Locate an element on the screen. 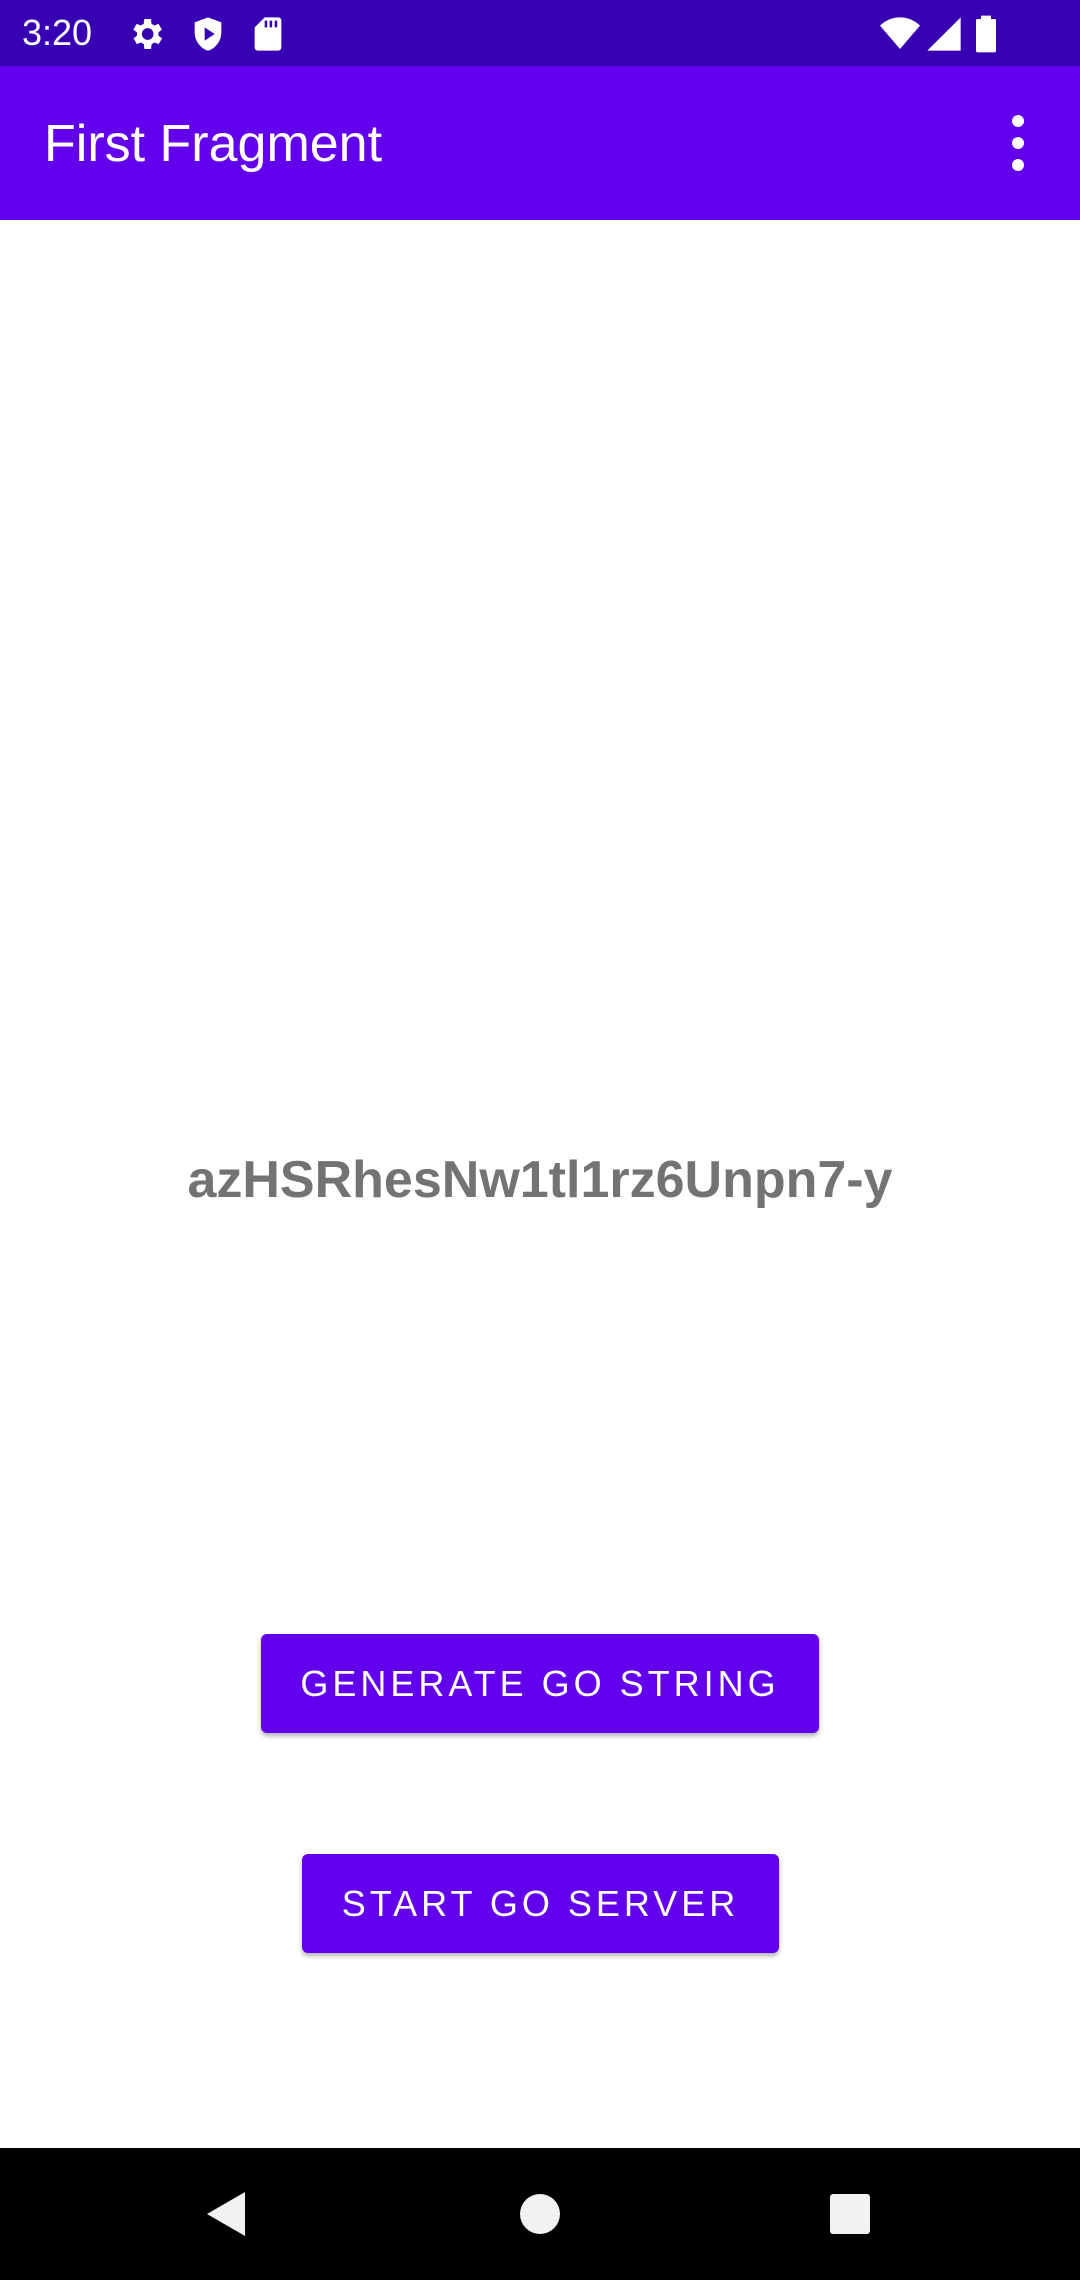  more-vert-icon is located at coordinates (1018, 143).